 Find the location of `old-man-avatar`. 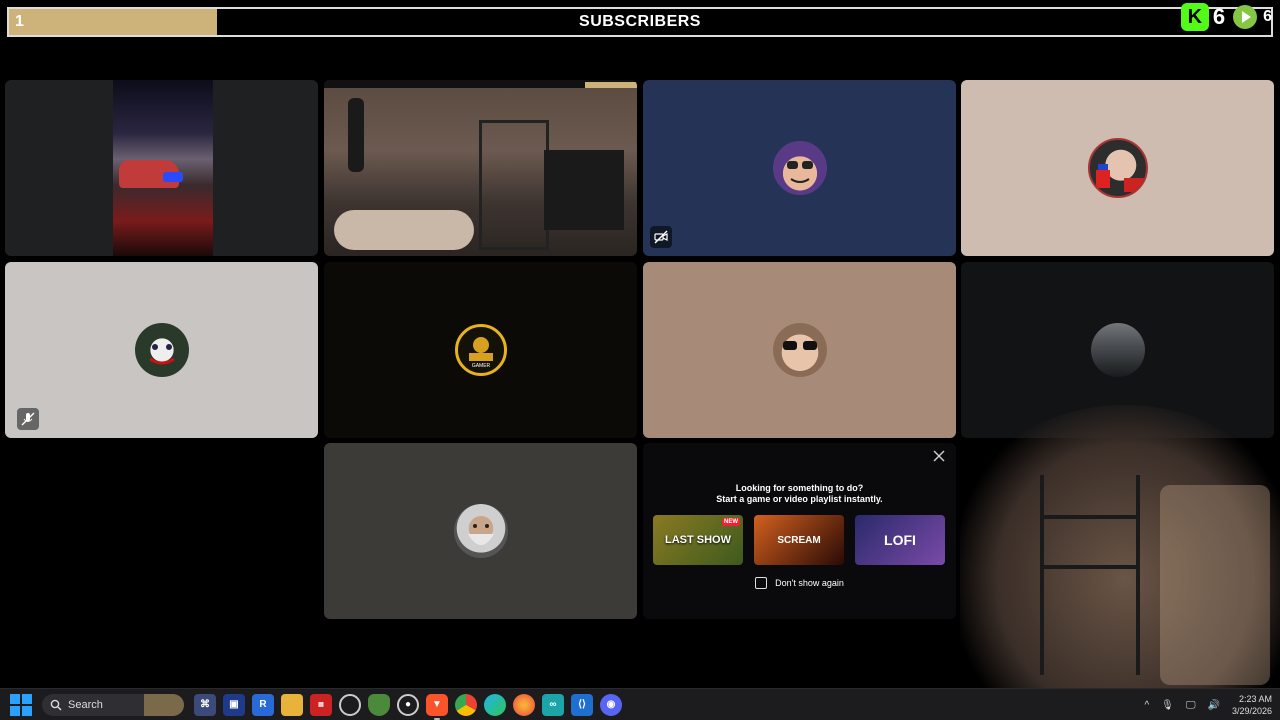

old-man-avatar is located at coordinates (480, 531).